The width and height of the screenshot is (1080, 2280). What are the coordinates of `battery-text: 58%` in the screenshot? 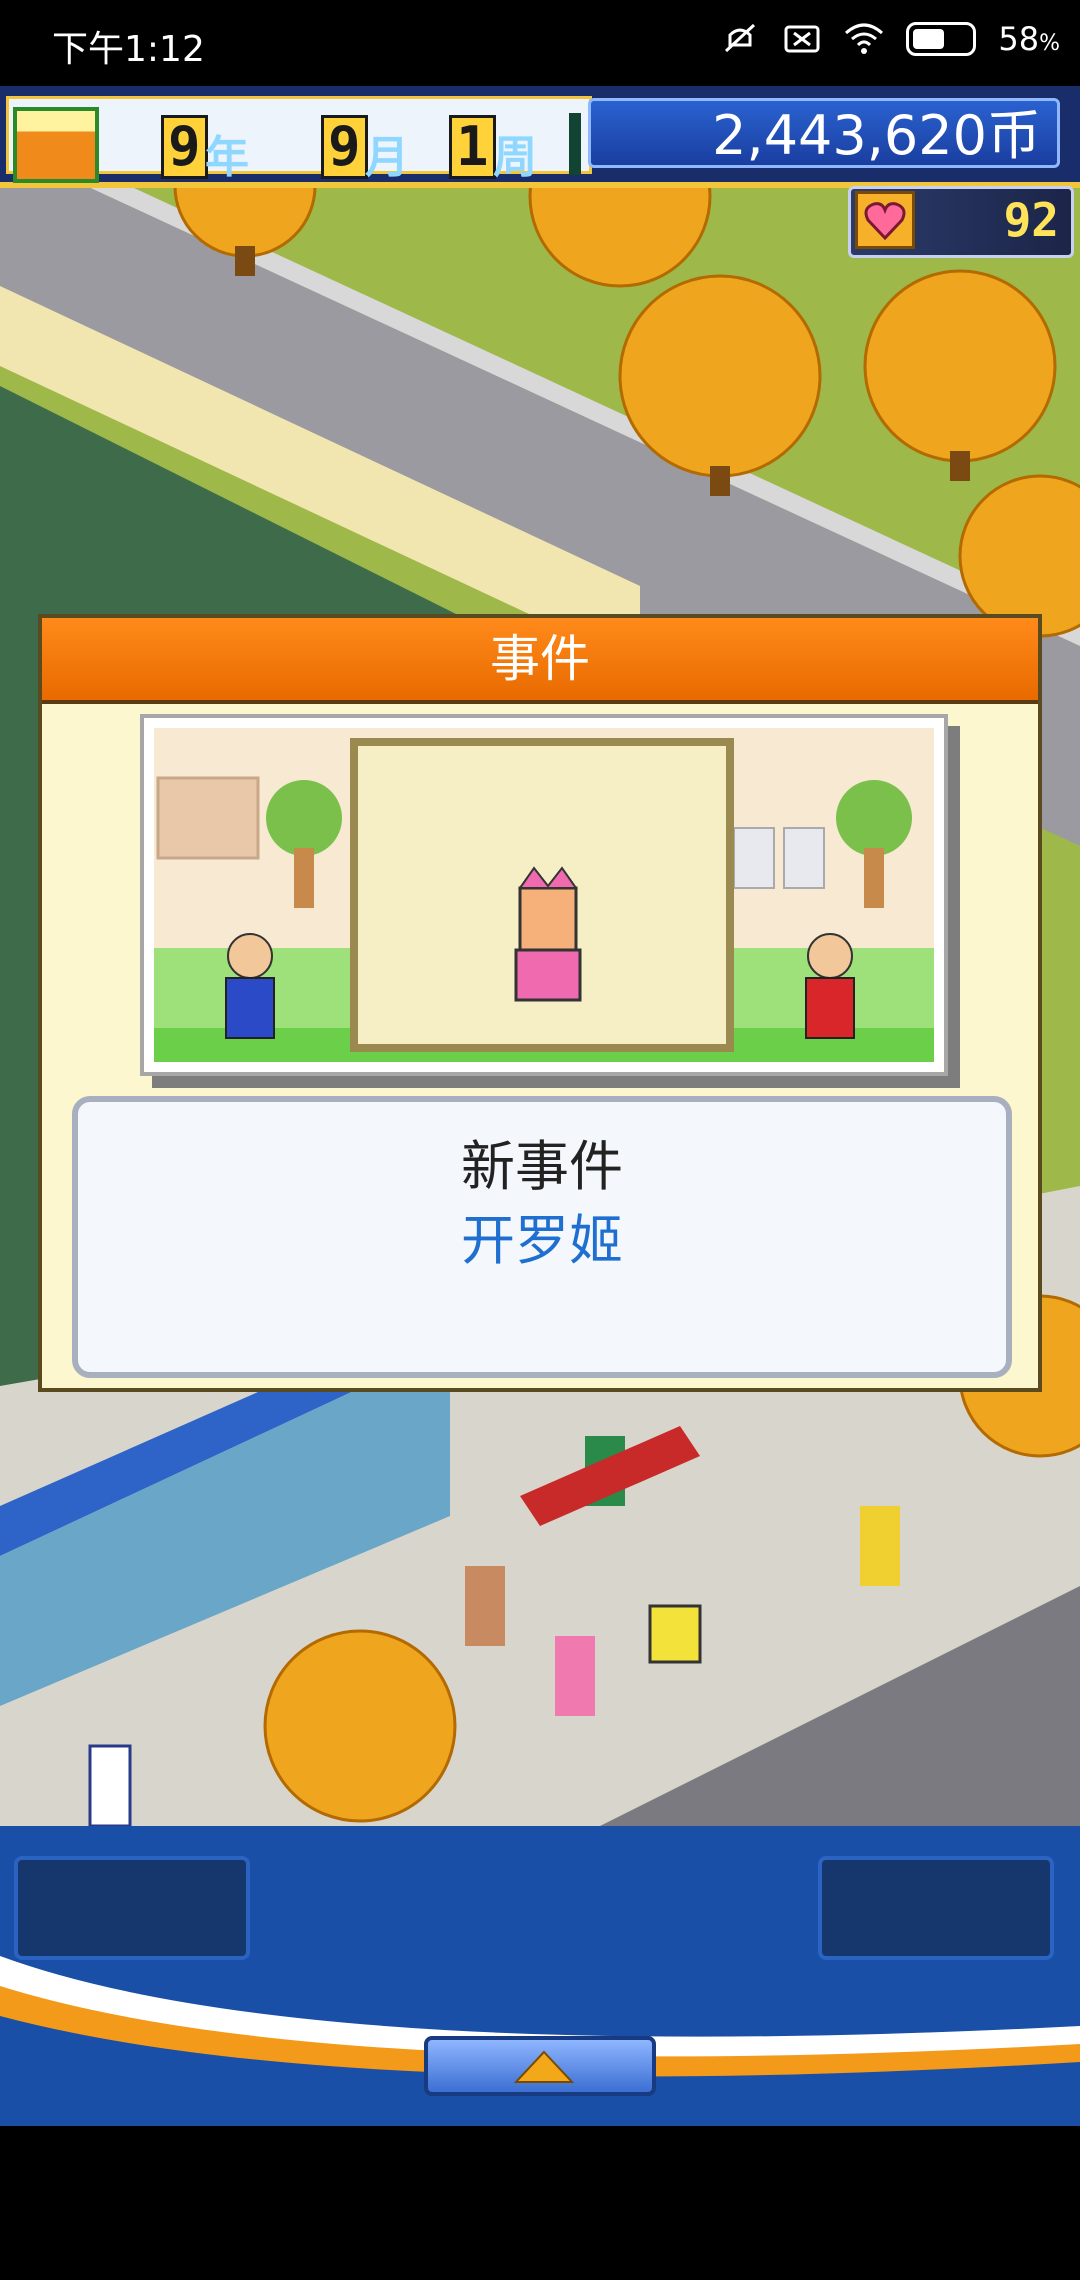 It's located at (1029, 39).